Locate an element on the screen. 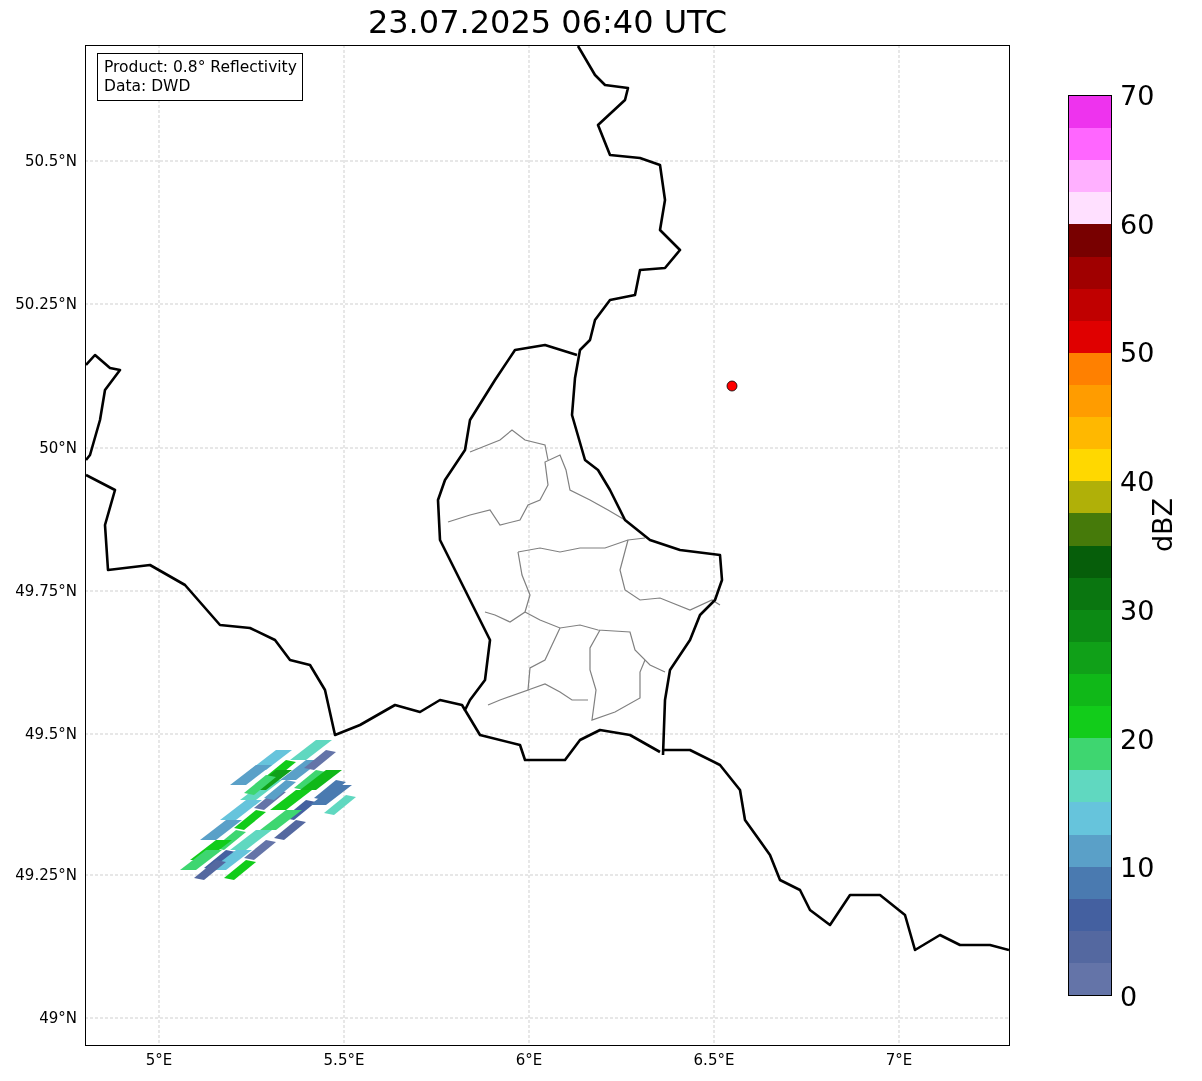  axis-tick-label: 6°E is located at coordinates (529, 1060).